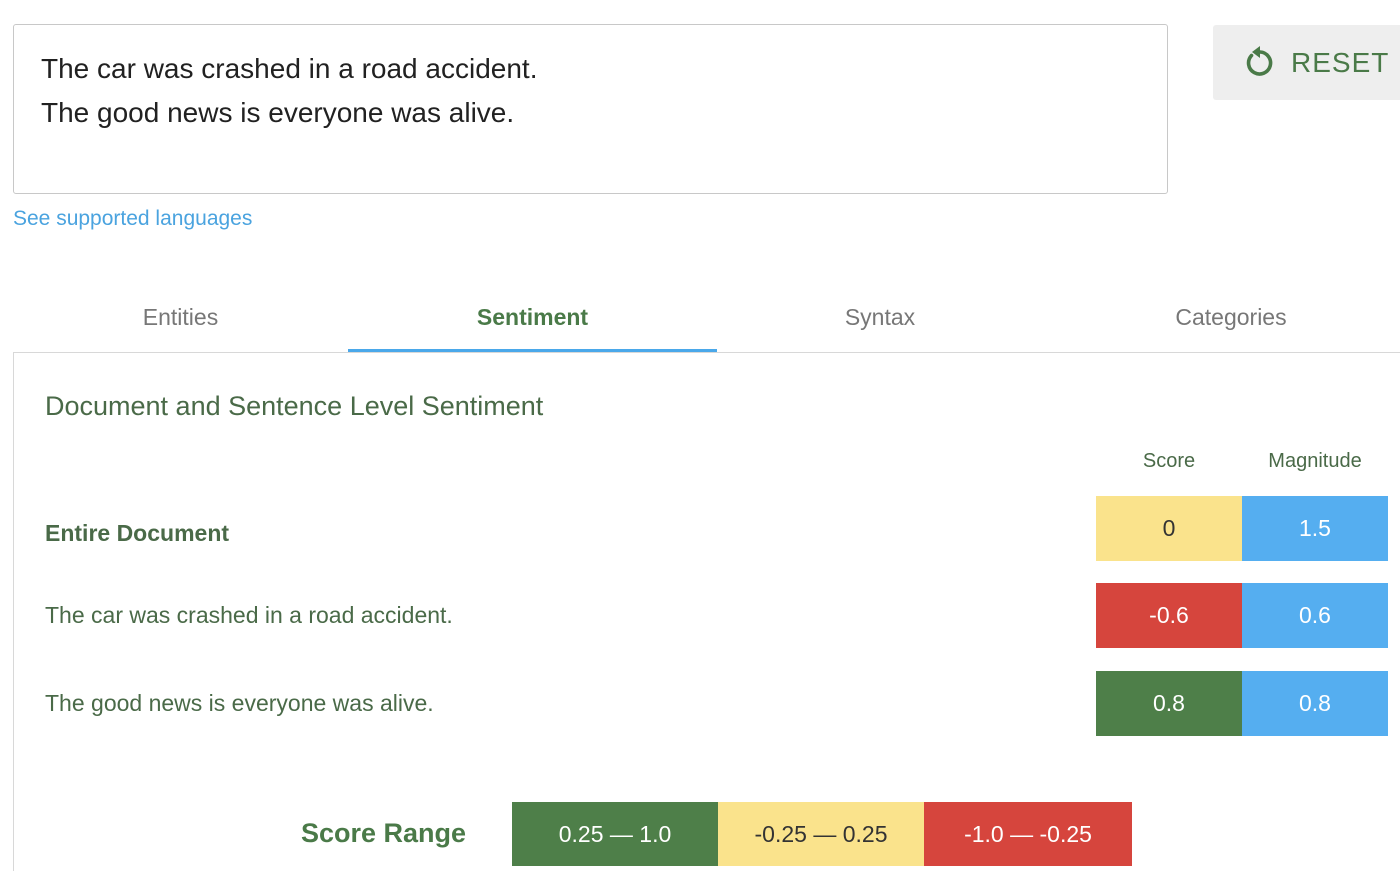 This screenshot has width=1400, height=871. I want to click on reset-button-label: RESET, so click(1340, 62).